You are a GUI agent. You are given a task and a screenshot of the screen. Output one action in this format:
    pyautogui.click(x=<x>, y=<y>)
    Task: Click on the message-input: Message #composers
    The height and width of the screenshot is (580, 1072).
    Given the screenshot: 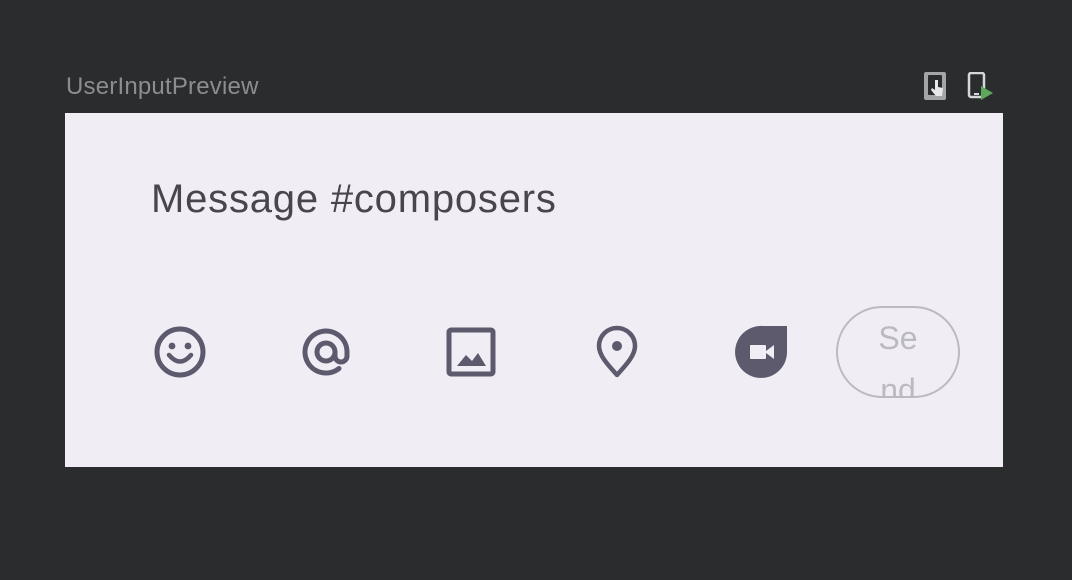 What is the action you would take?
    pyautogui.click(x=354, y=199)
    